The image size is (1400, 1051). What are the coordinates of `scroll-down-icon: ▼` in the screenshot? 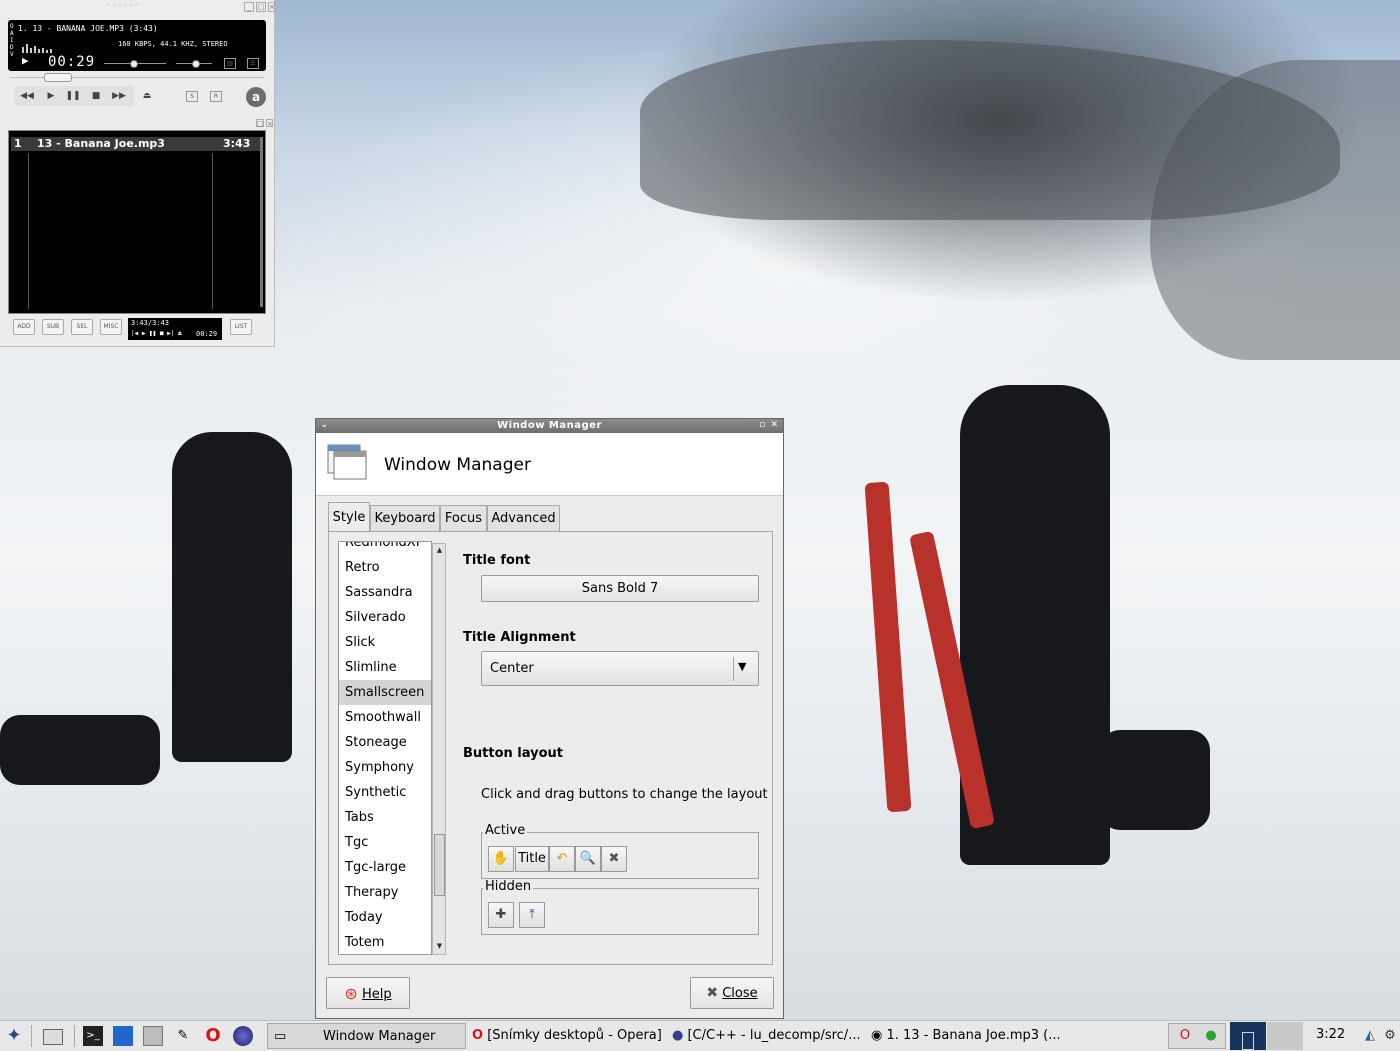 It's located at (439, 946).